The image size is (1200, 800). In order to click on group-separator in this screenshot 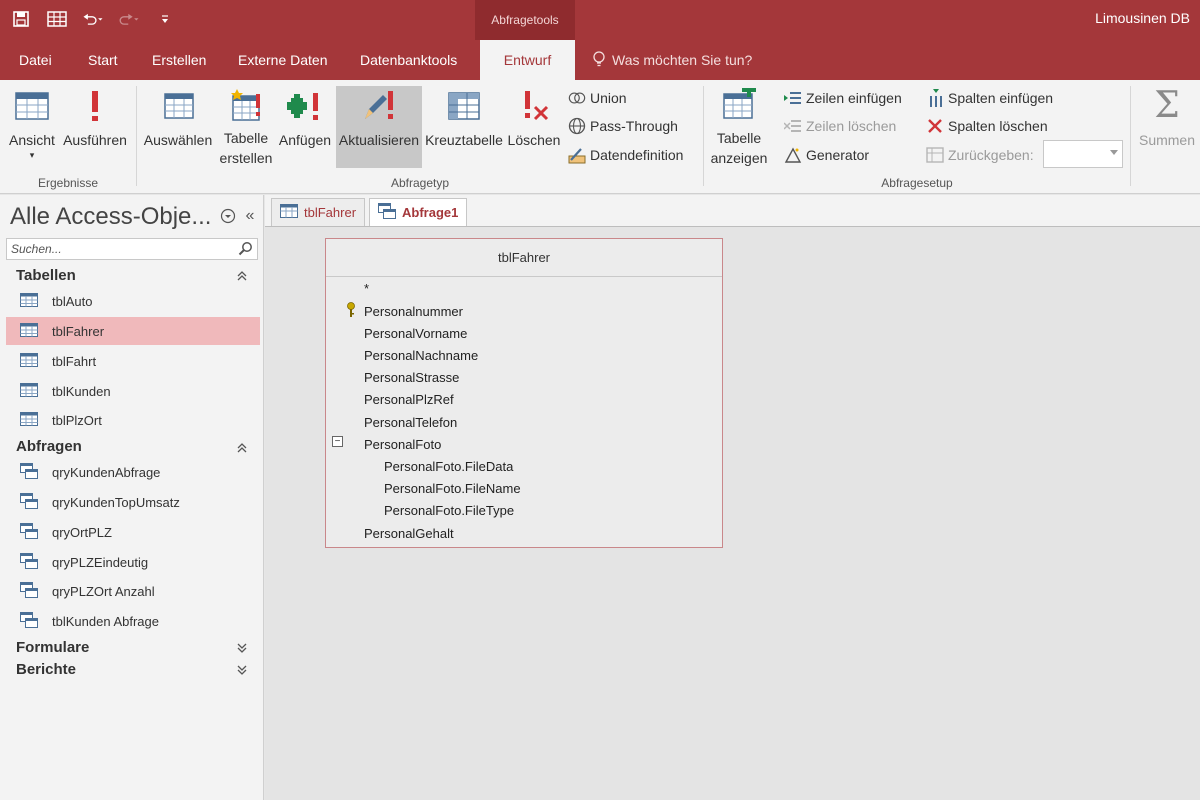, I will do `click(136, 136)`.